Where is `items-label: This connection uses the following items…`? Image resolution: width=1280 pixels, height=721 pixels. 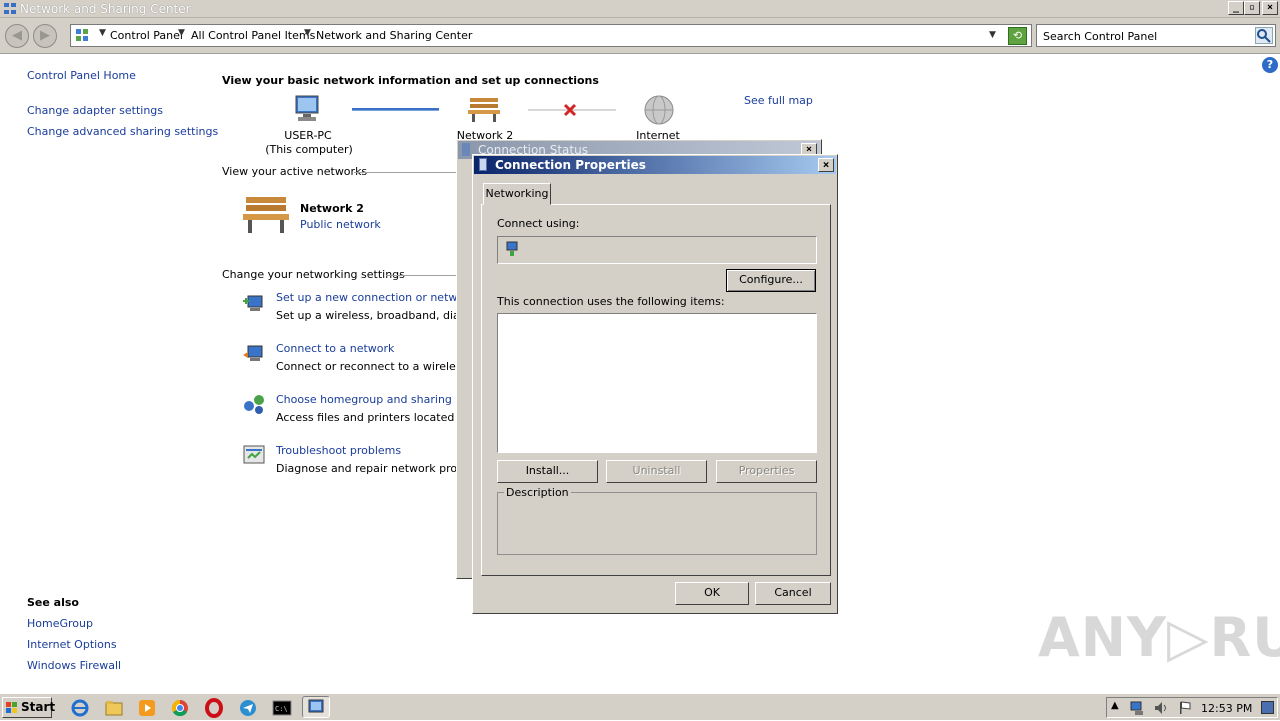
items-label: This connection uses the following items… is located at coordinates (611, 301).